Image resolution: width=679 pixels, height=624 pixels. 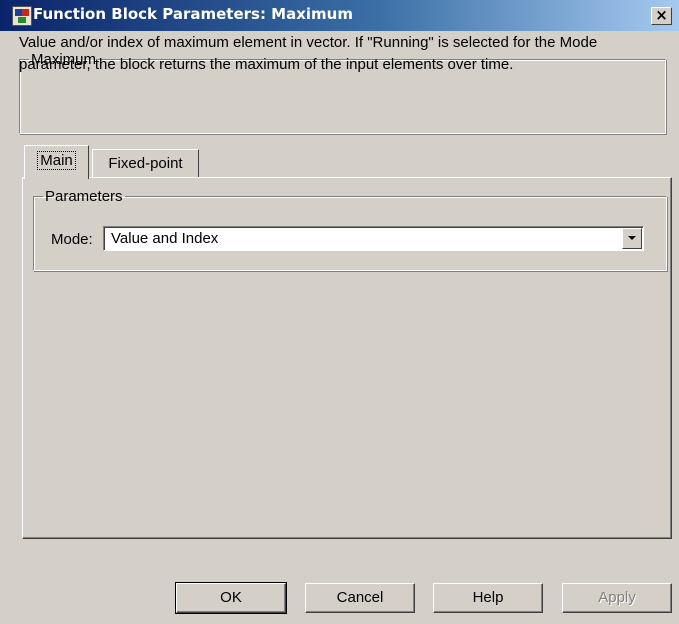 I want to click on mode-selected-value: Value and Index, so click(x=165, y=238).